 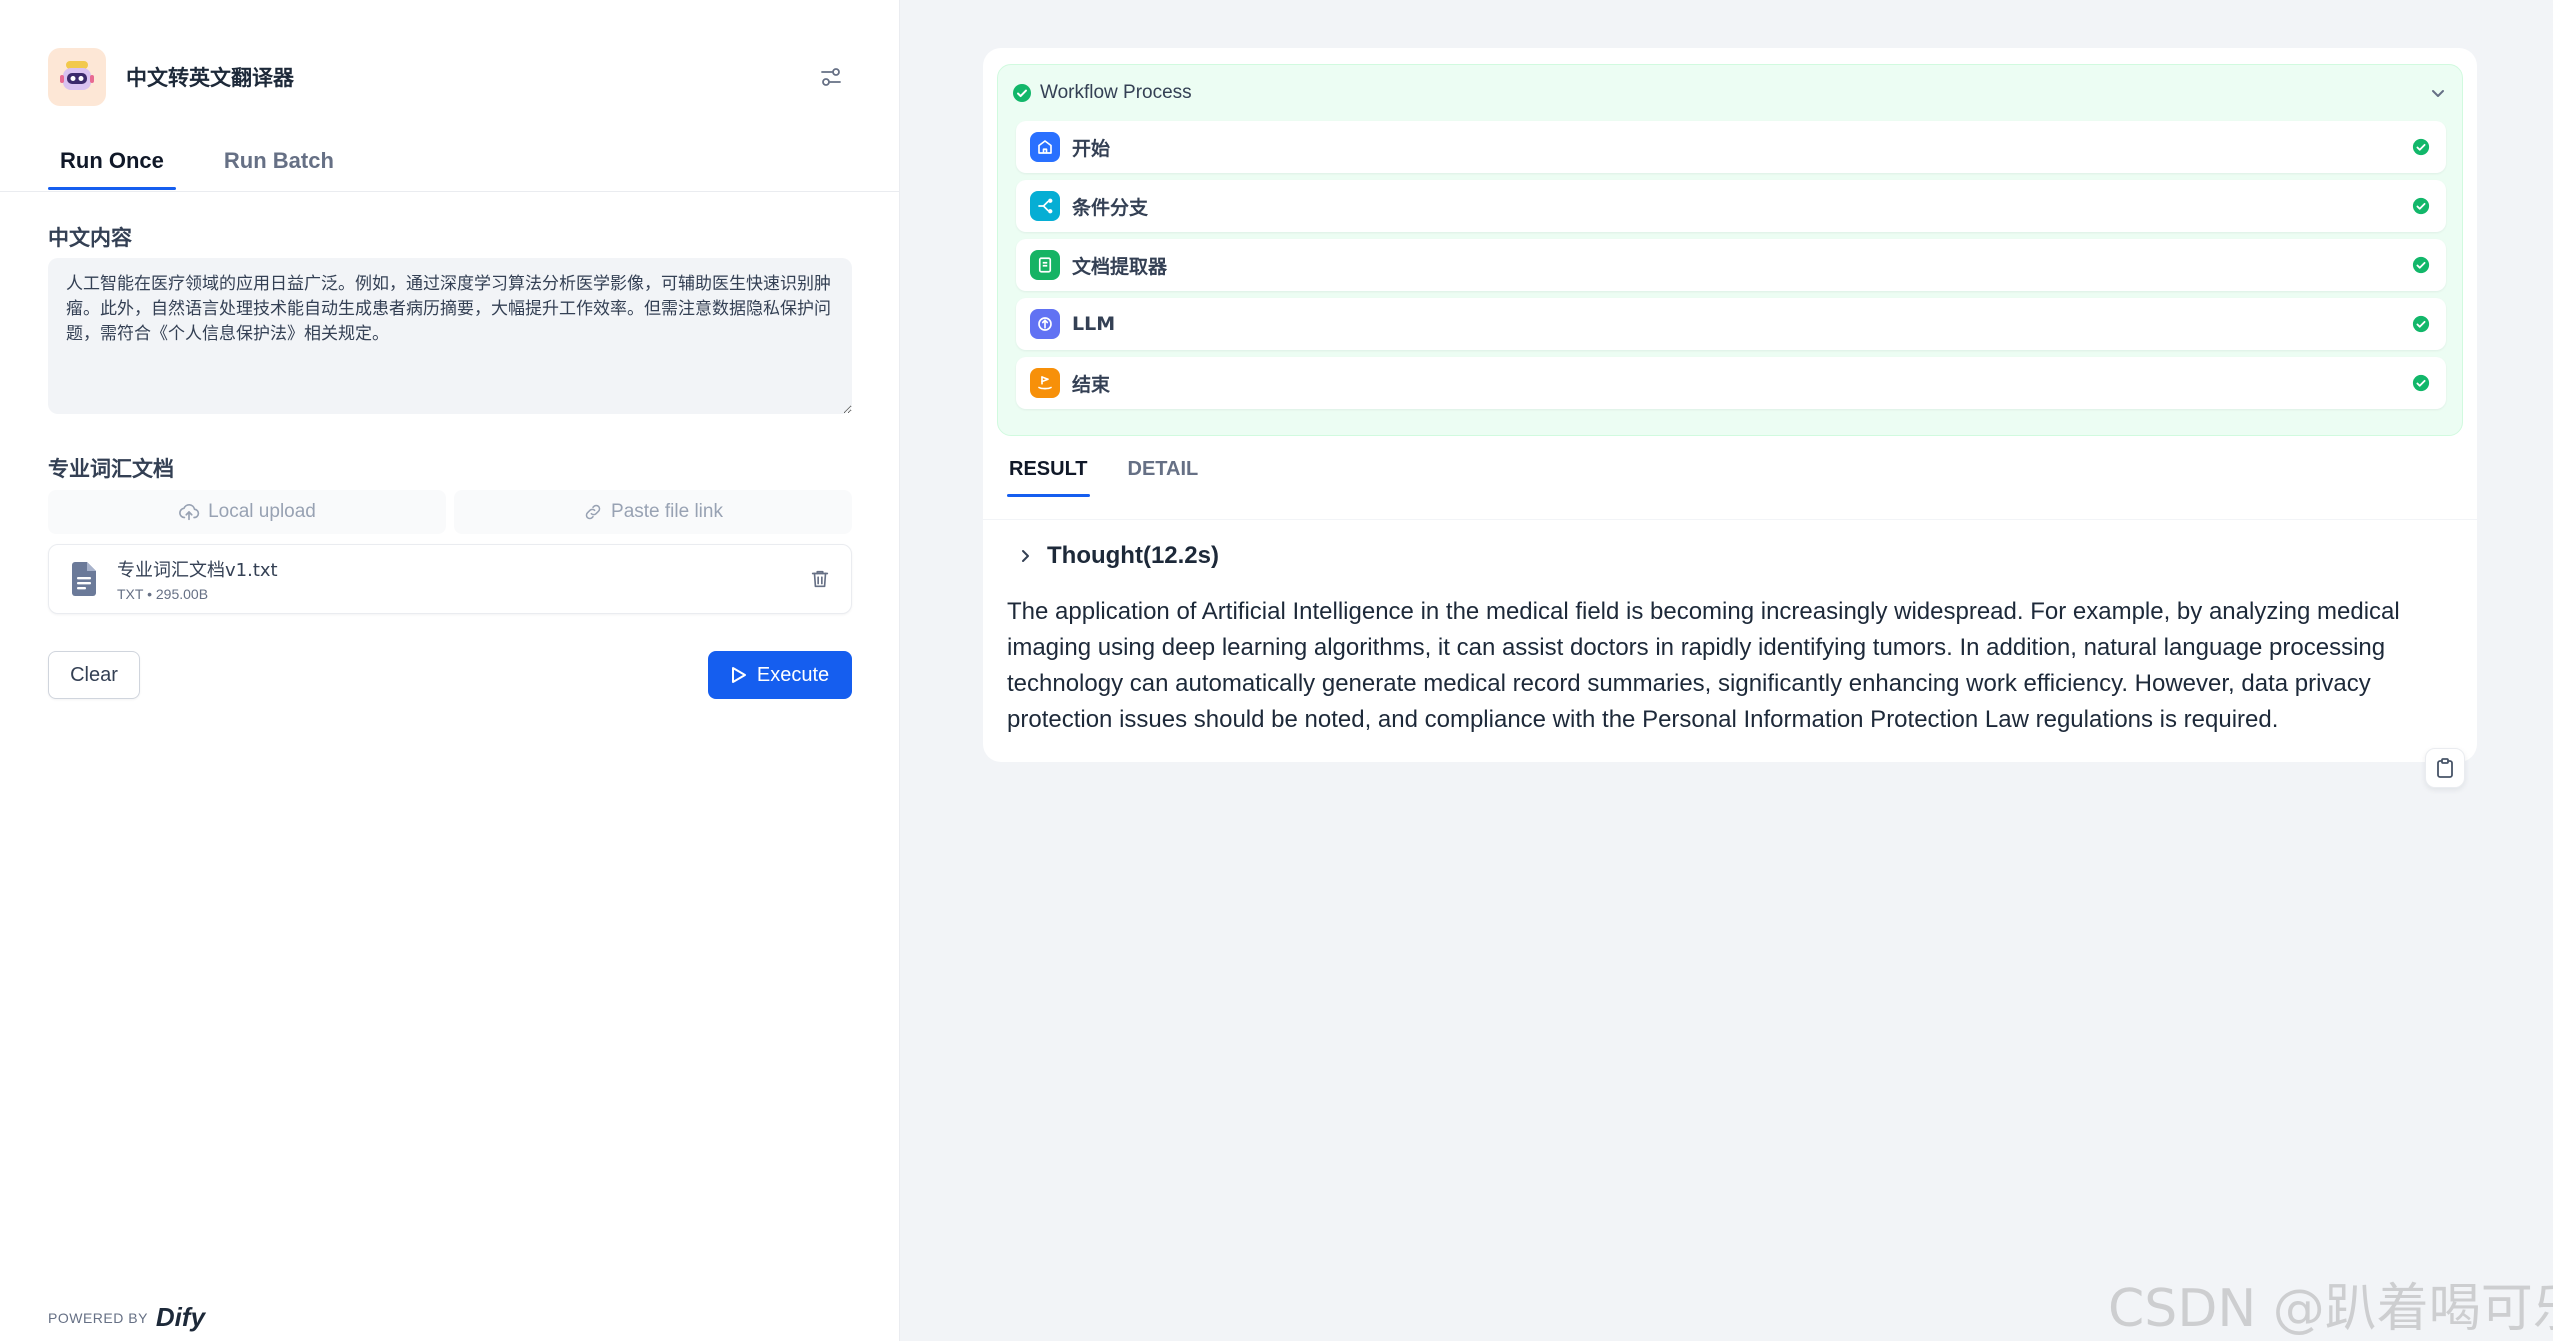 I want to click on thought-toggle: Thought(12.2s), so click(x=1118, y=556).